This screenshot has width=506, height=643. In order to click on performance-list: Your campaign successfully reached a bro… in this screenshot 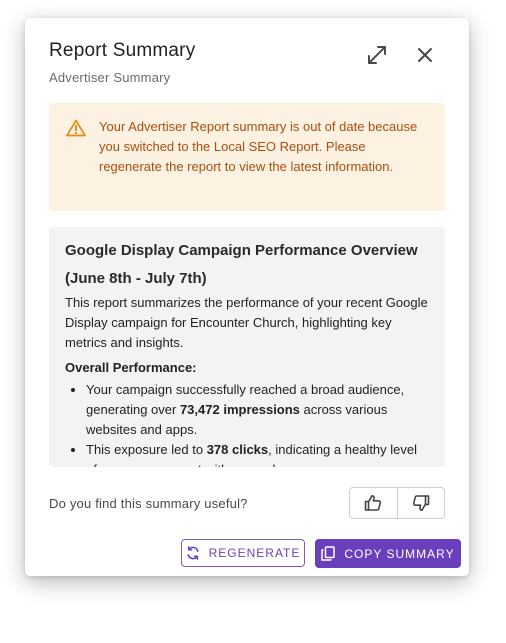, I will do `click(248, 423)`.